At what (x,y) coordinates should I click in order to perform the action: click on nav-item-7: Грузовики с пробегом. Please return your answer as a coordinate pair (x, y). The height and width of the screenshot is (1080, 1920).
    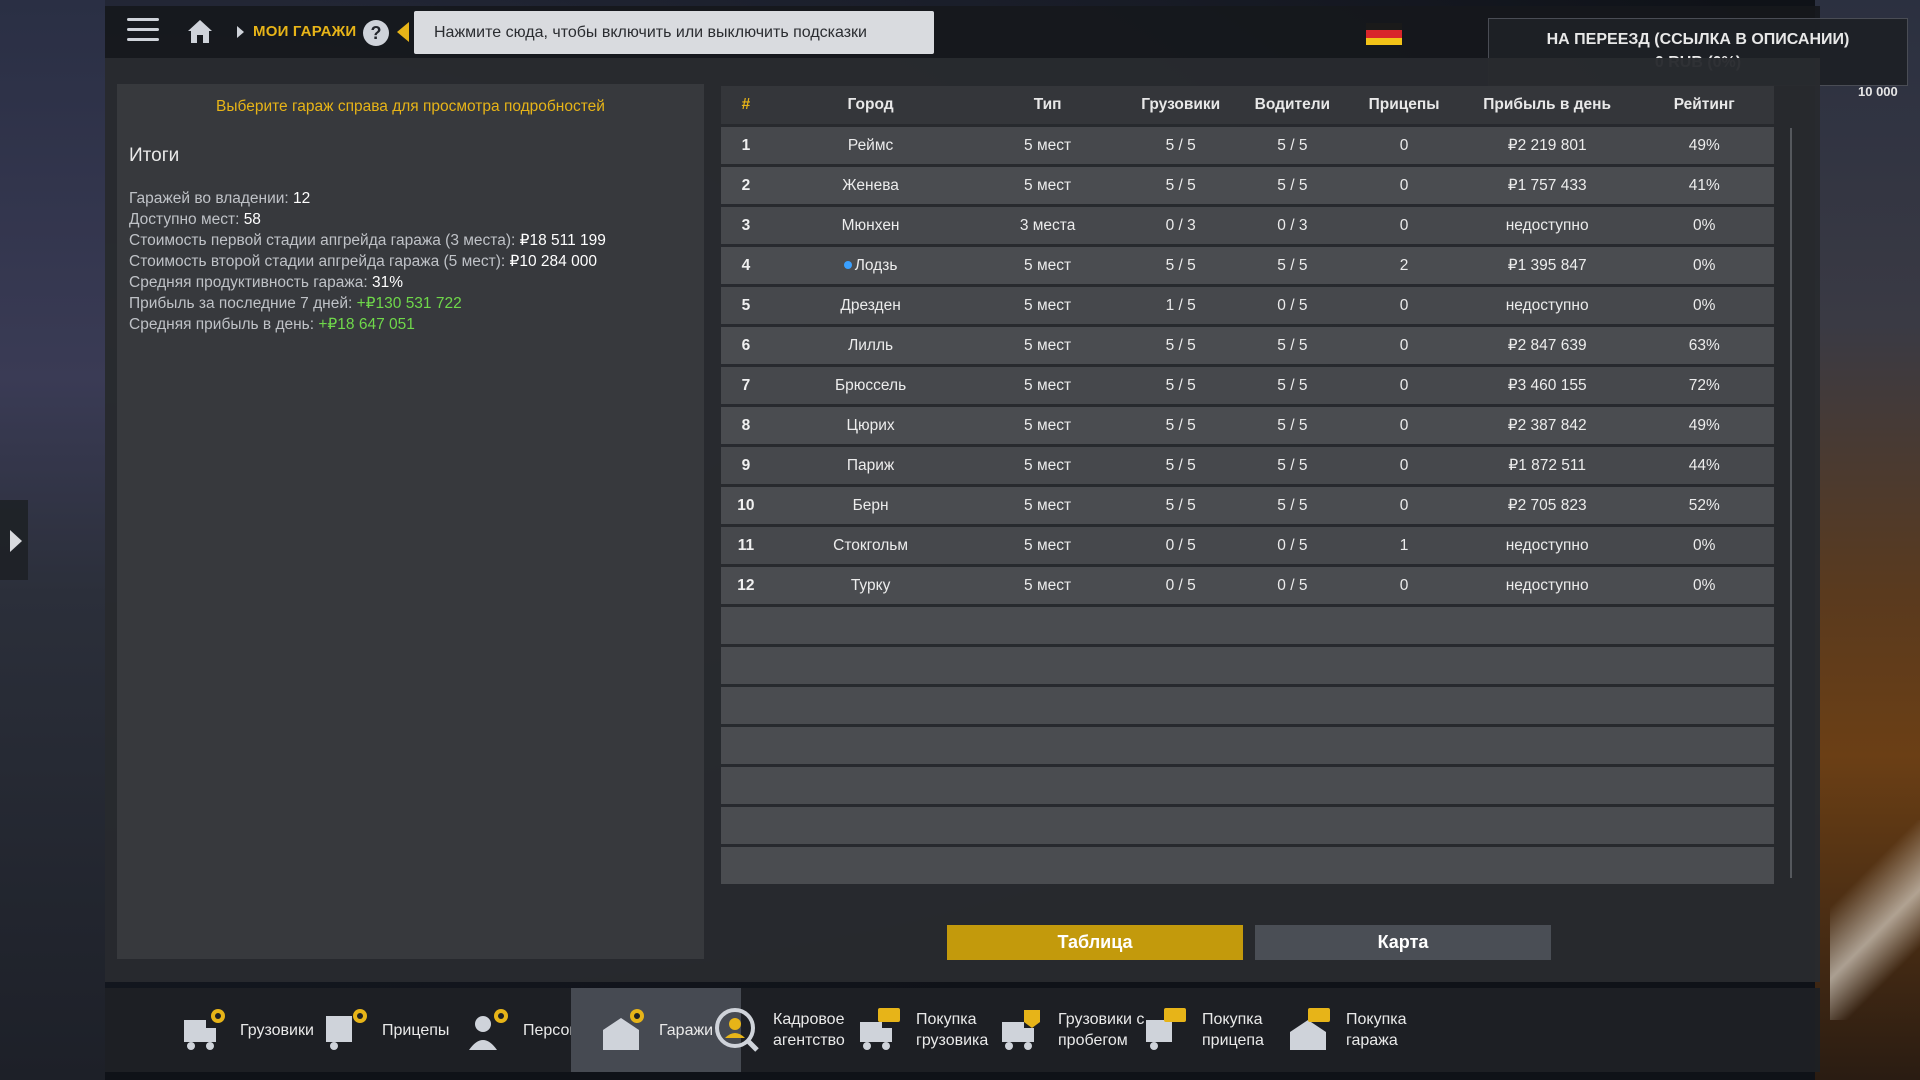
    Looking at the image, I should click on (1071, 1030).